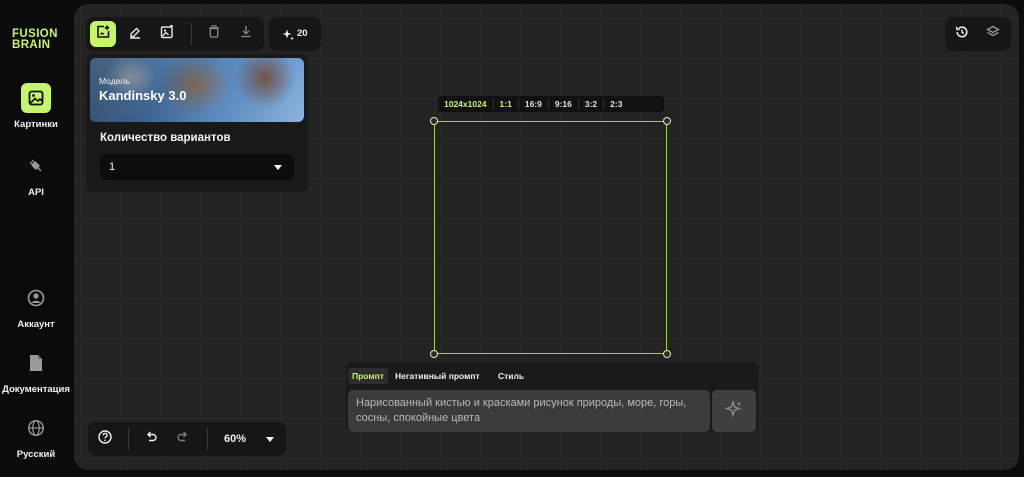 This screenshot has height=477, width=1024. I want to click on zoom-select: 60%, so click(247, 439).